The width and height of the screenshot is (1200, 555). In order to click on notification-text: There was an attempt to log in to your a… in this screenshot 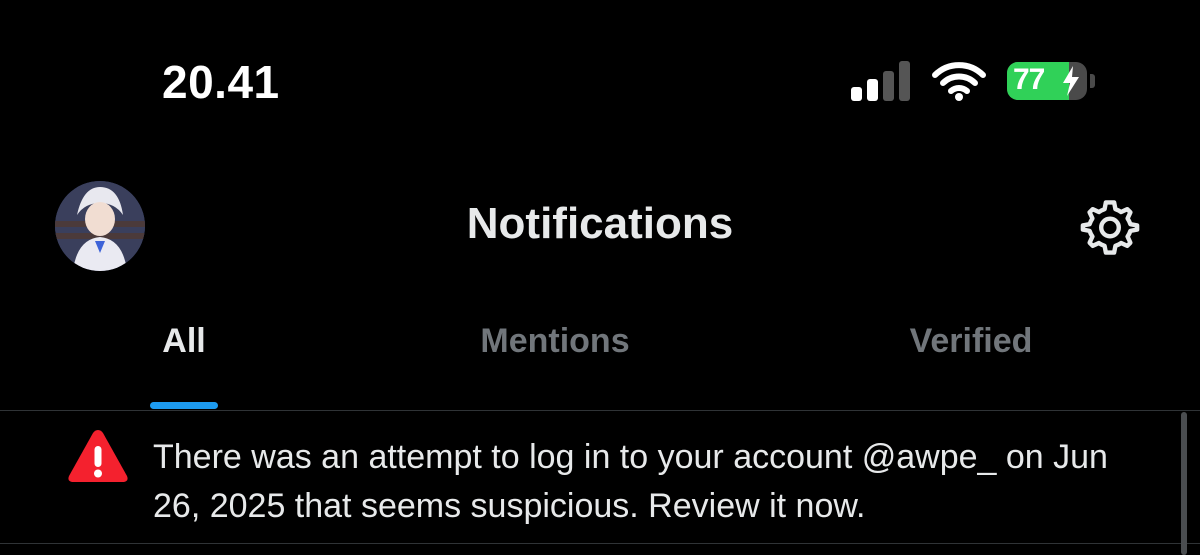, I will do `click(630, 481)`.